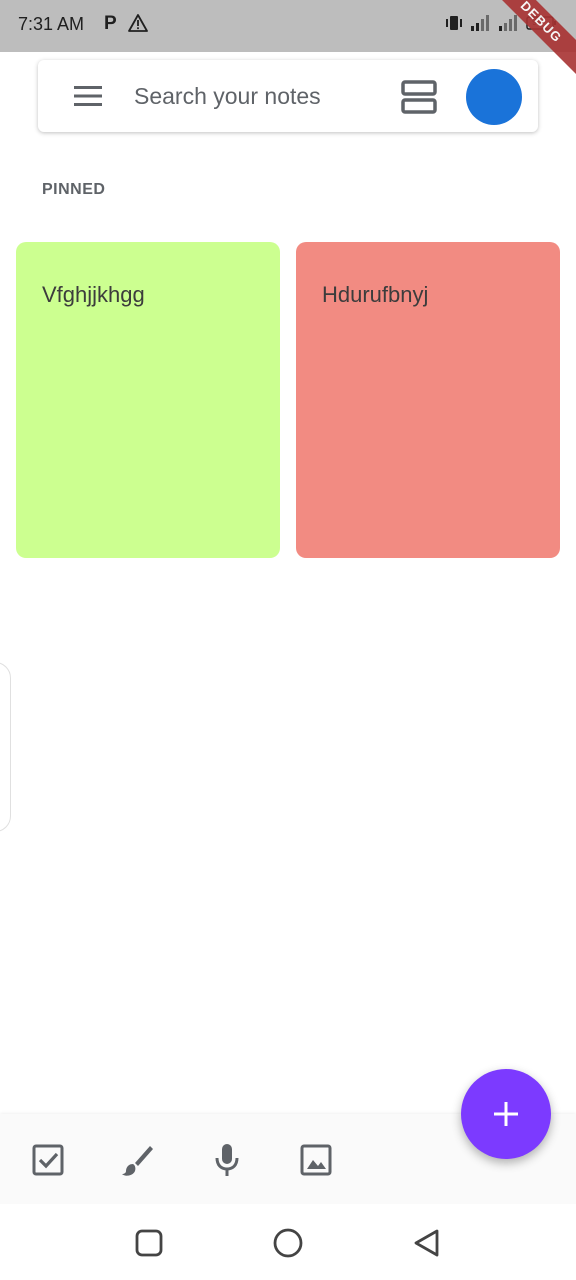 The height and width of the screenshot is (1280, 576). What do you see at coordinates (110, 23) in the screenshot?
I see `parking-indicator: P` at bounding box center [110, 23].